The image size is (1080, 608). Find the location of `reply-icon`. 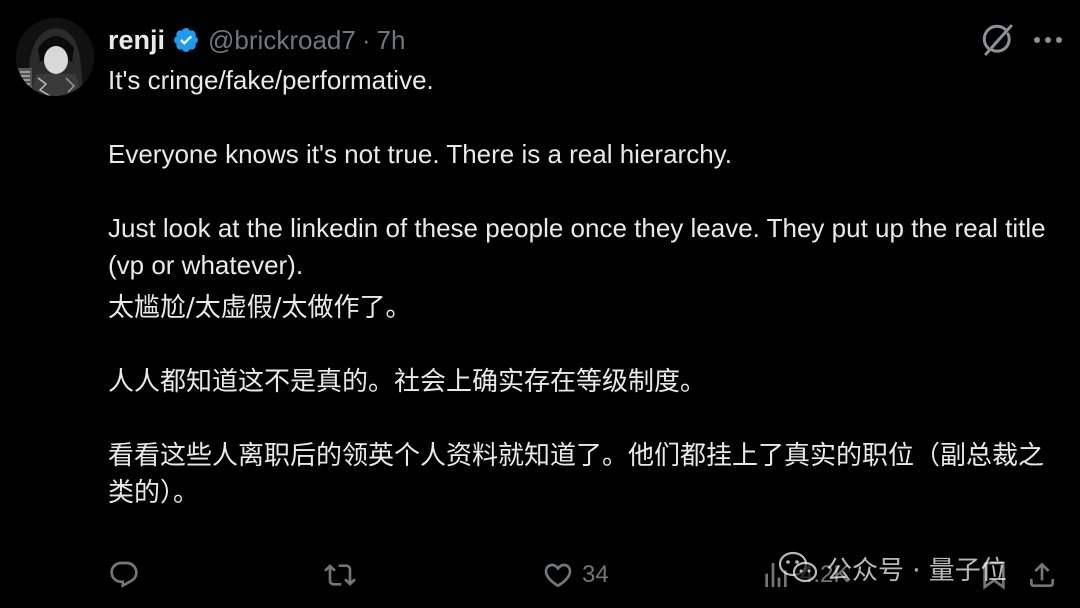

reply-icon is located at coordinates (124, 574).